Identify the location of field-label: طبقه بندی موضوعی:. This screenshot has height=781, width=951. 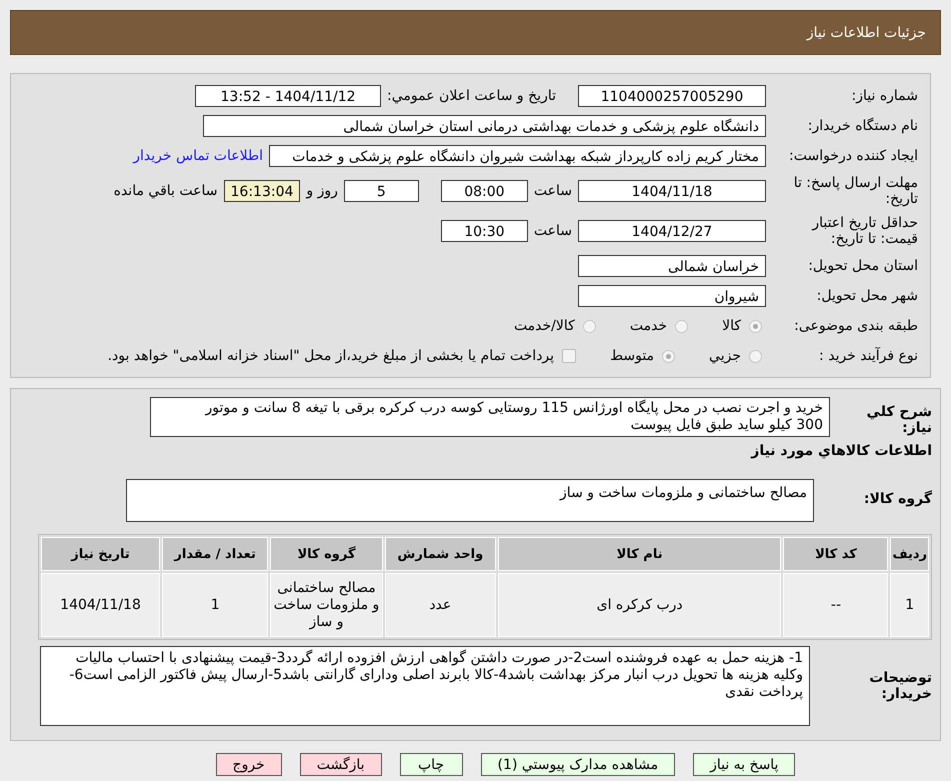
(855, 326).